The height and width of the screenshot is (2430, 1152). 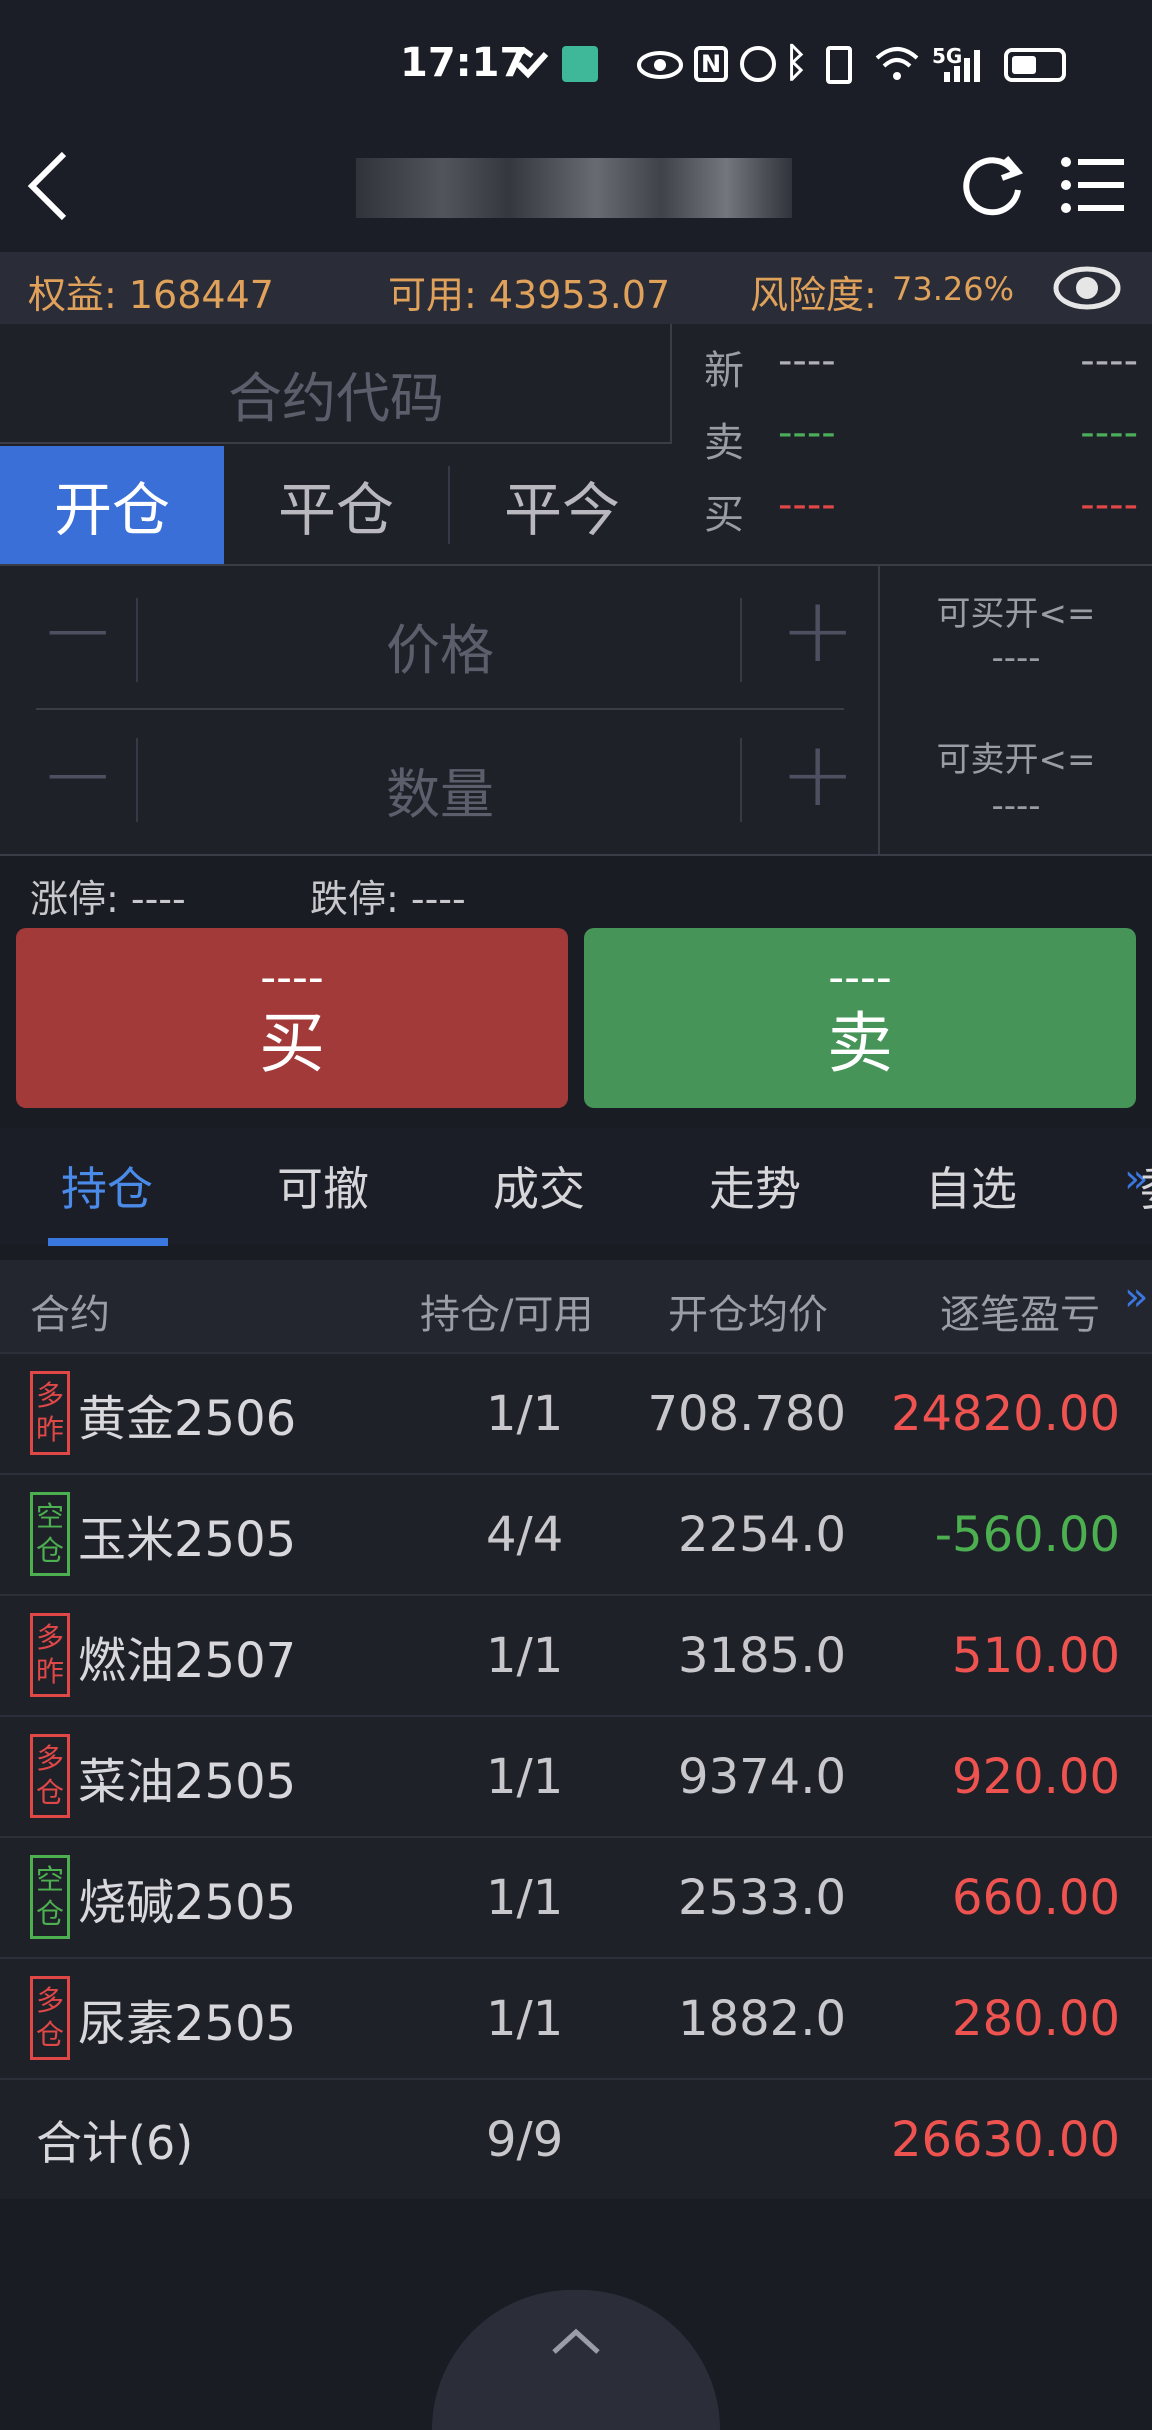 What do you see at coordinates (1035, 65) in the screenshot?
I see `battery-icon` at bounding box center [1035, 65].